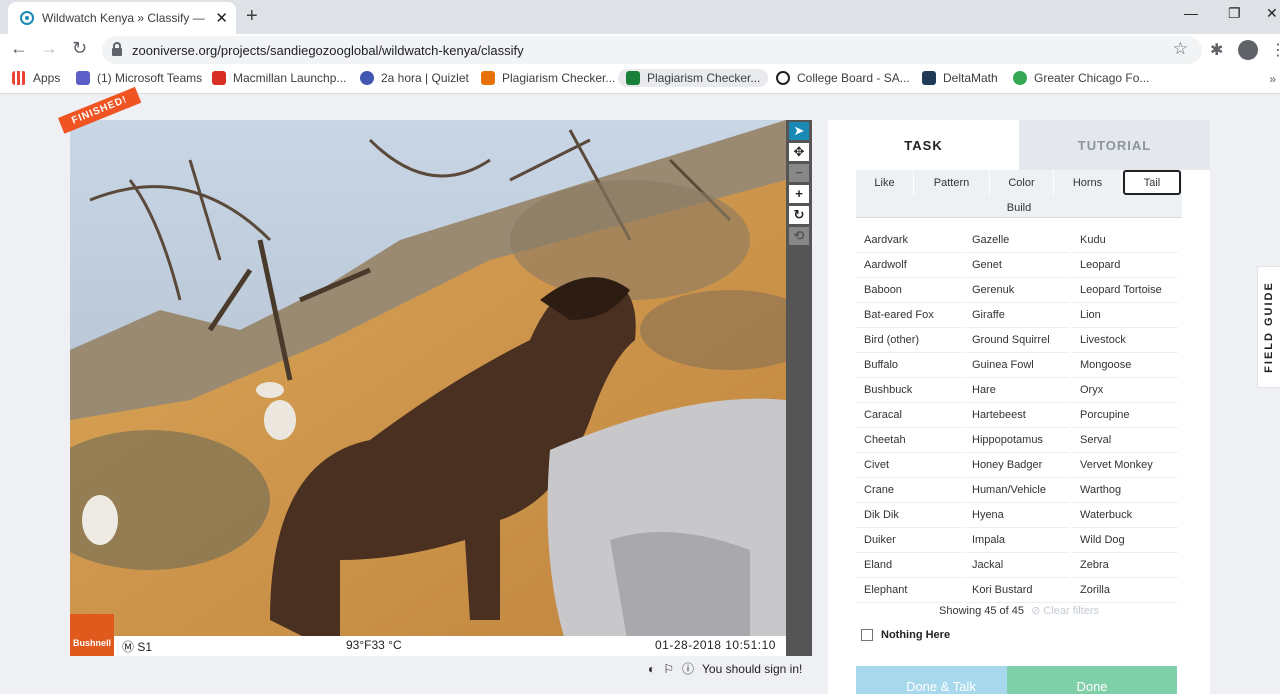  Describe the element at coordinates (1125, 490) in the screenshot. I see `species-choice: Warthog` at that location.